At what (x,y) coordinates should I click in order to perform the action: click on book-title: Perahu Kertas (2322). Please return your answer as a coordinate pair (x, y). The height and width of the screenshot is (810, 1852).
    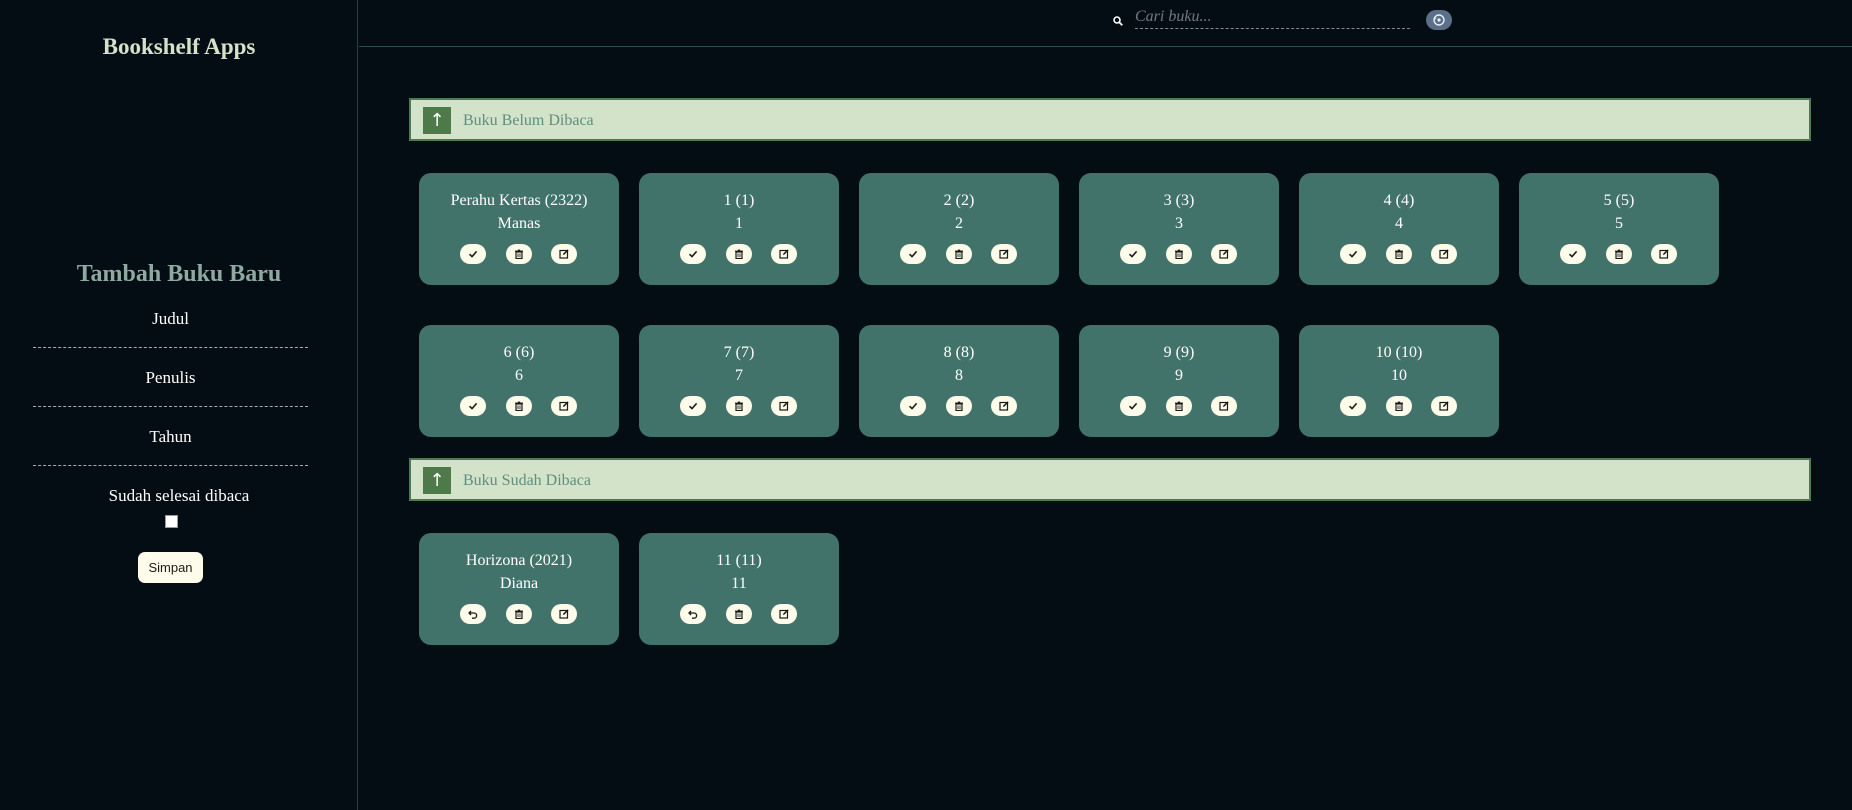
    Looking at the image, I should click on (519, 200).